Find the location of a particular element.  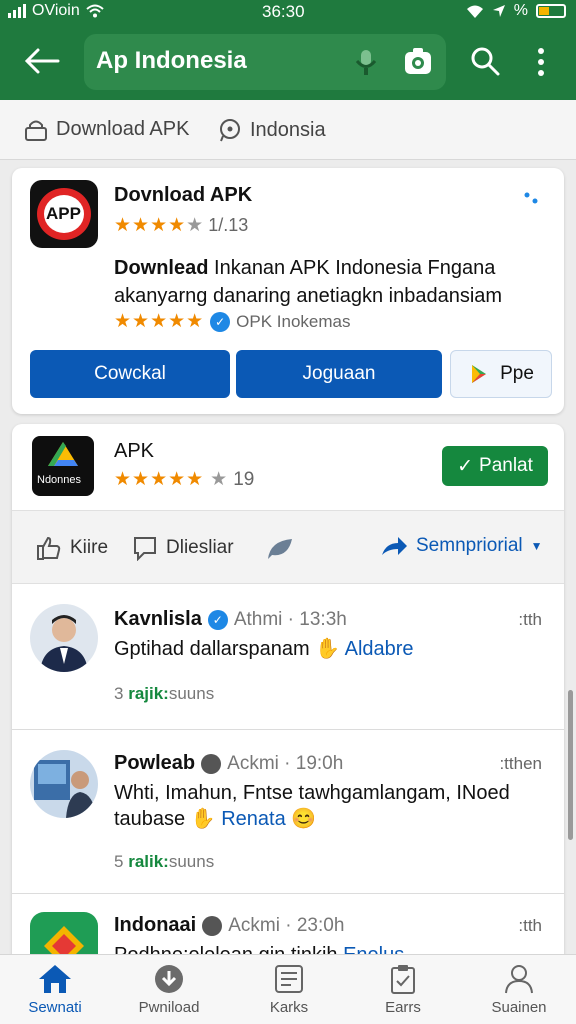

nav-label: Earrs is located at coordinates (403, 1007).